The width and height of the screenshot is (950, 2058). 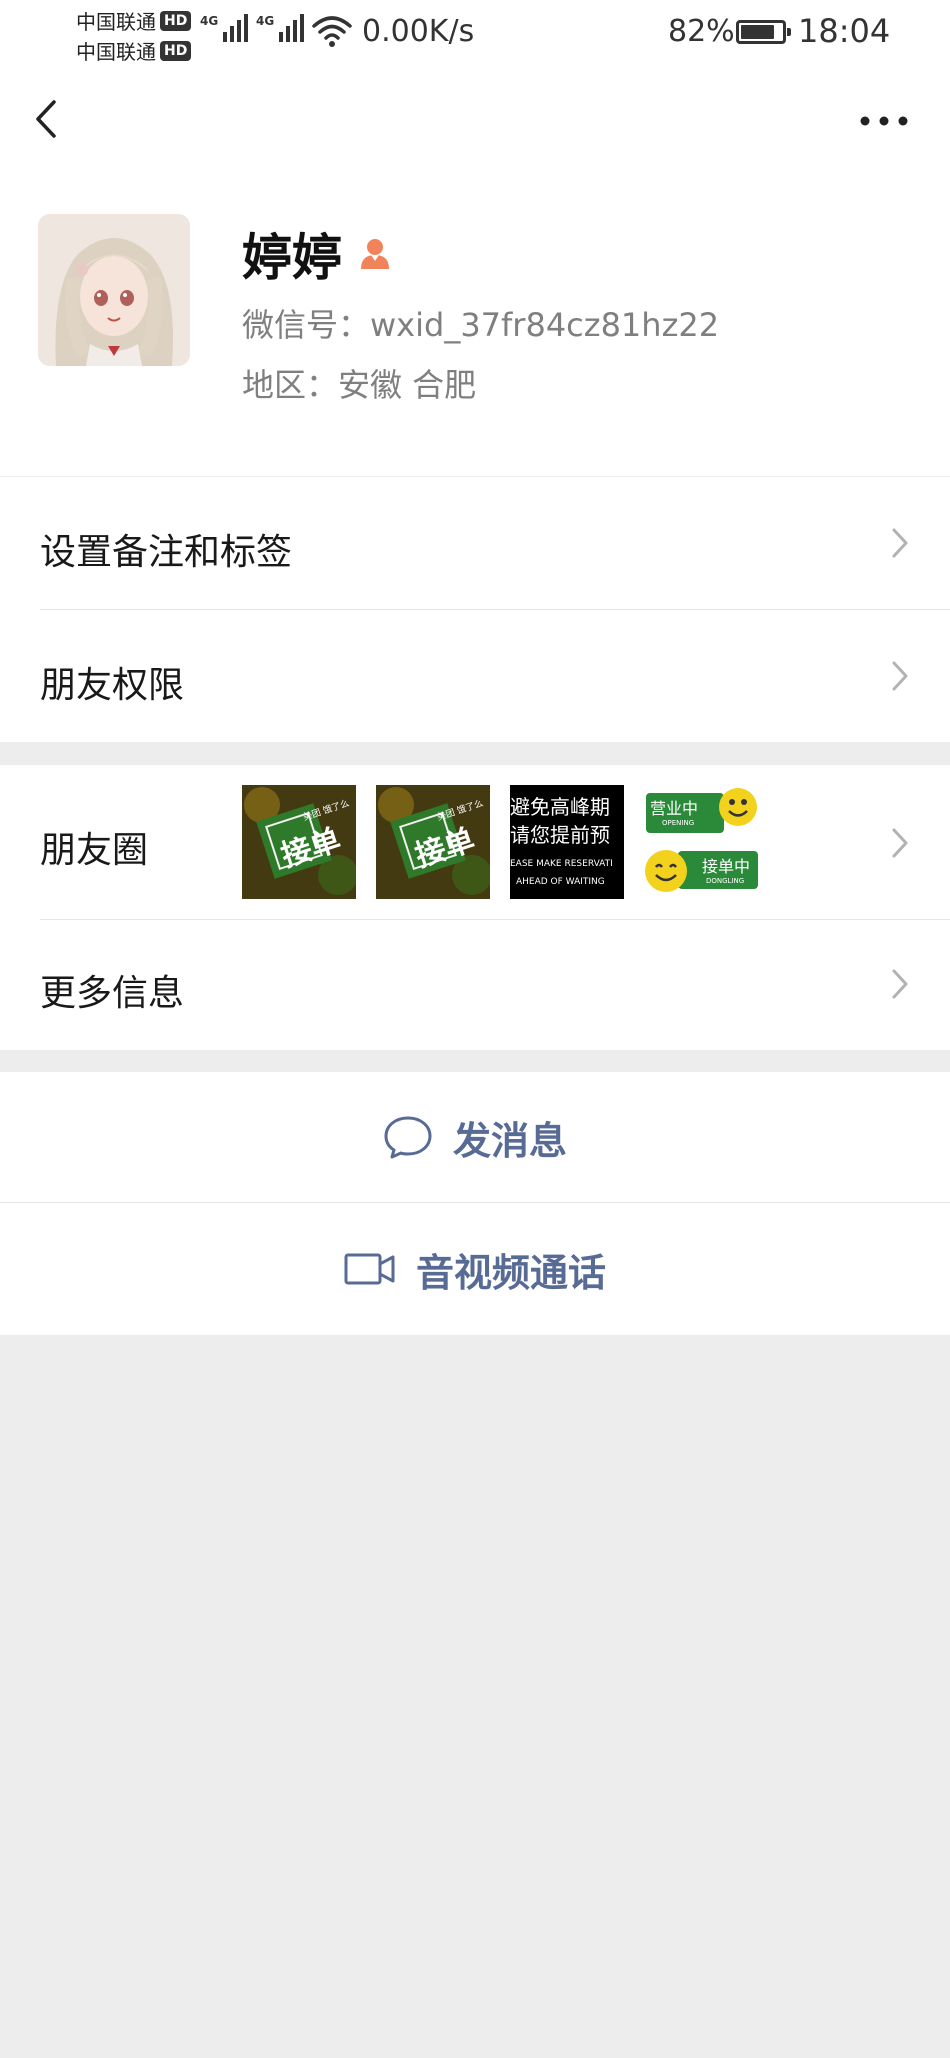 I want to click on thumb-text: 避免高峰期, so click(x=560, y=807).